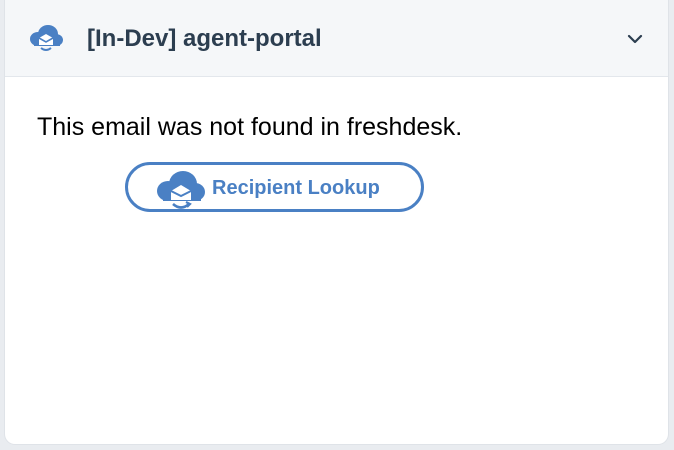 The height and width of the screenshot is (450, 674). Describe the element at coordinates (250, 127) in the screenshot. I see `not-found-message: This email was not found in freshdesk.` at that location.